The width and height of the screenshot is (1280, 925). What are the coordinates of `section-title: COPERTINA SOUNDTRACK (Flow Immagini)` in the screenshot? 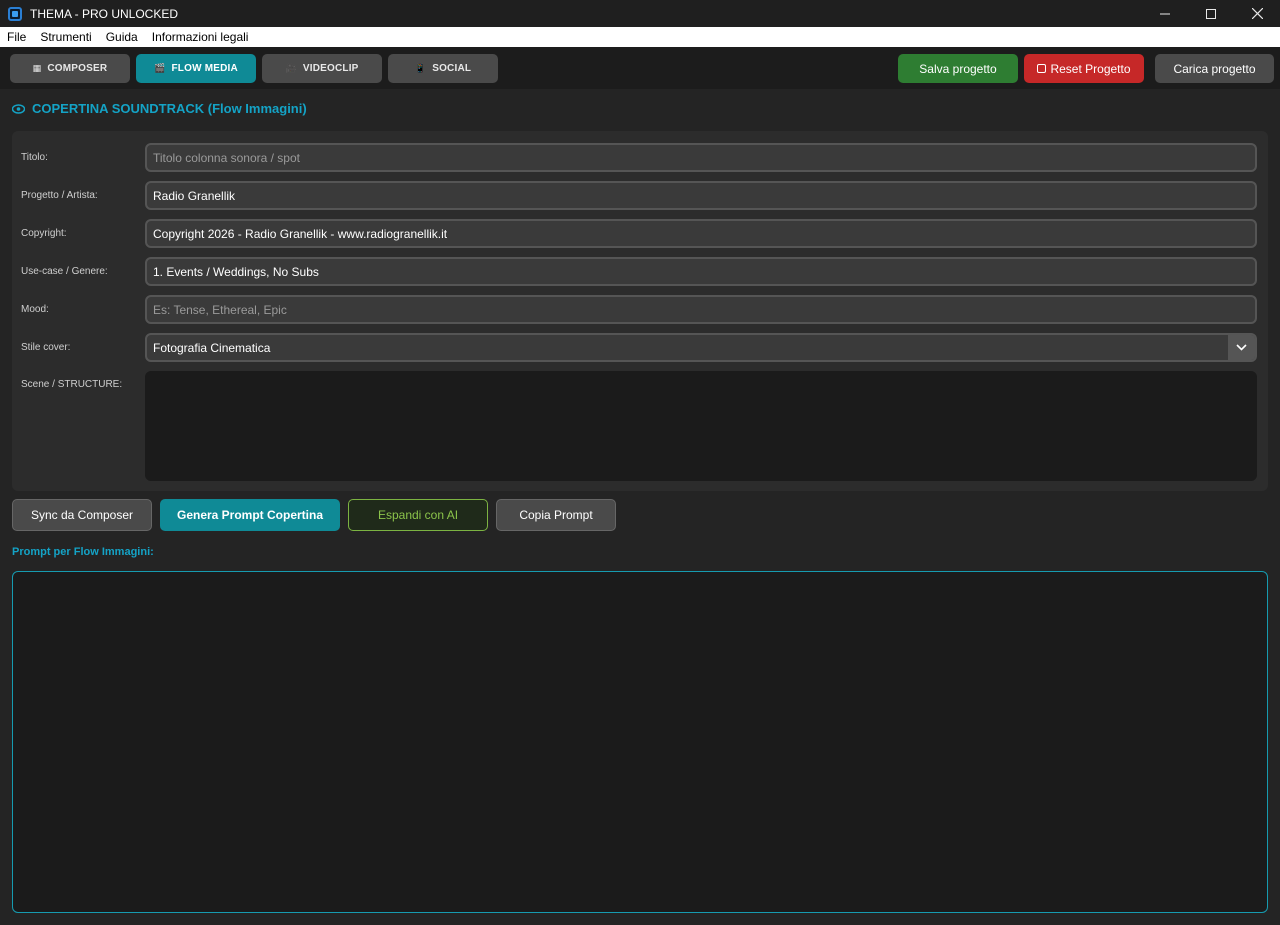 It's located at (169, 108).